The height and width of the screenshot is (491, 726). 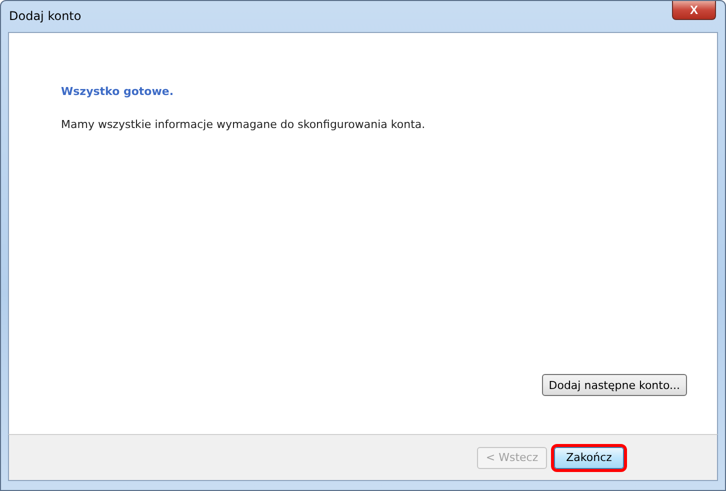 What do you see at coordinates (243, 124) in the screenshot?
I see `message-text: Mamy wszystkie informacje wymagane do skonfigurowania konta.` at bounding box center [243, 124].